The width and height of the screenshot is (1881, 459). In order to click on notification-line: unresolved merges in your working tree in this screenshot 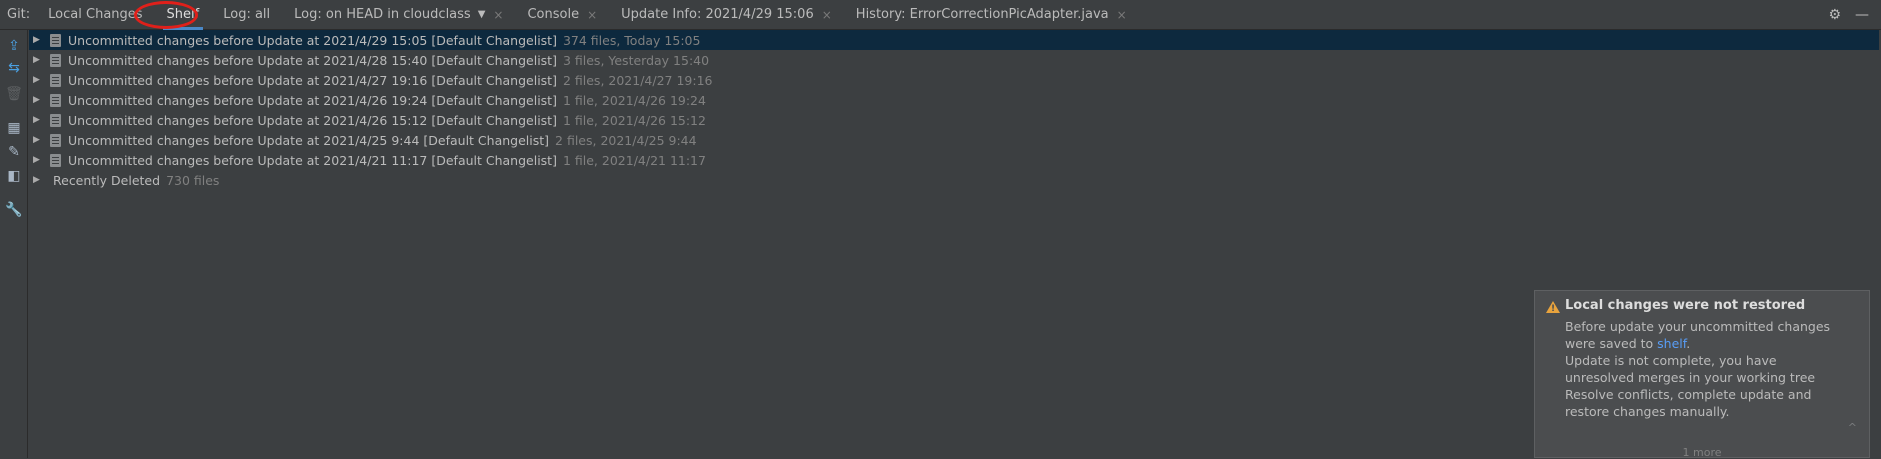, I will do `click(1690, 377)`.